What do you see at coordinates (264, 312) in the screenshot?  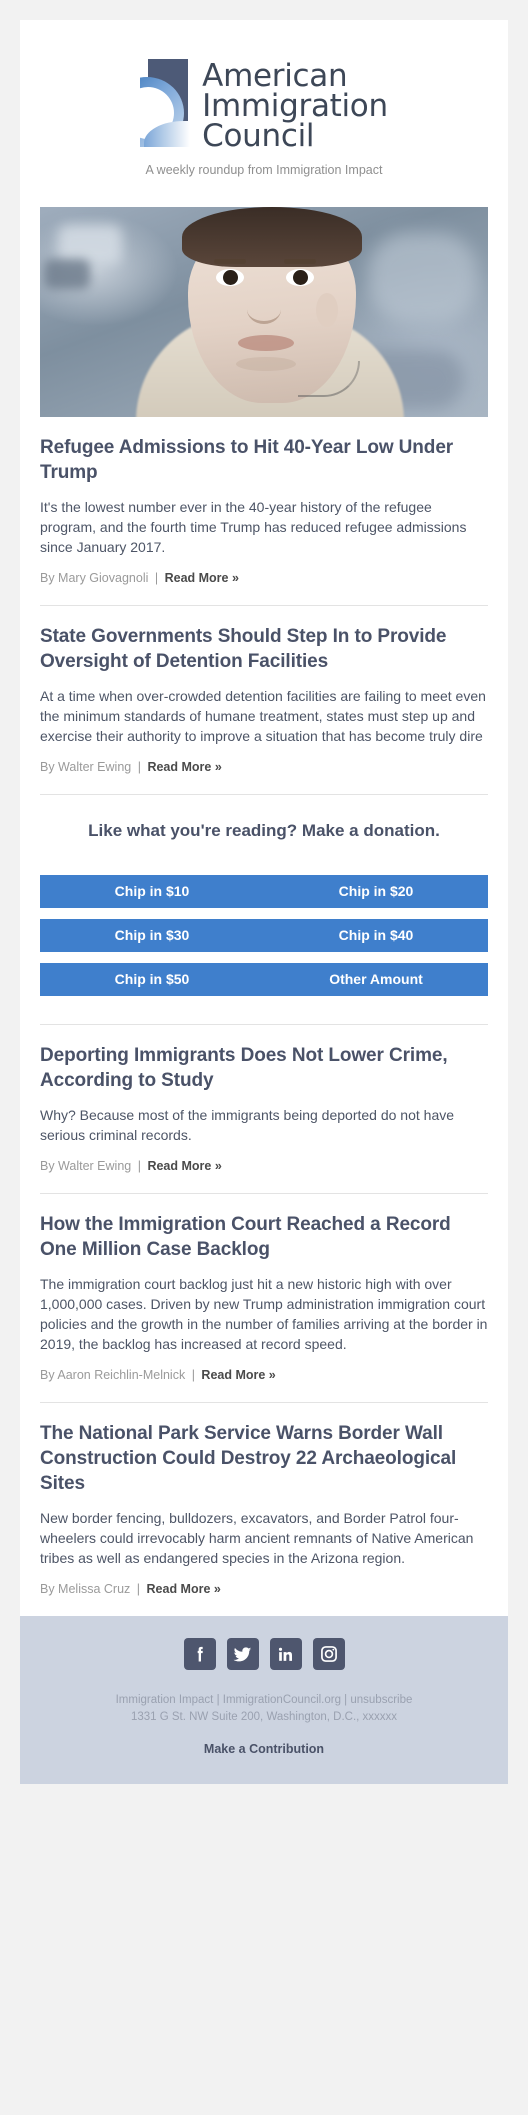 I see `hero-image` at bounding box center [264, 312].